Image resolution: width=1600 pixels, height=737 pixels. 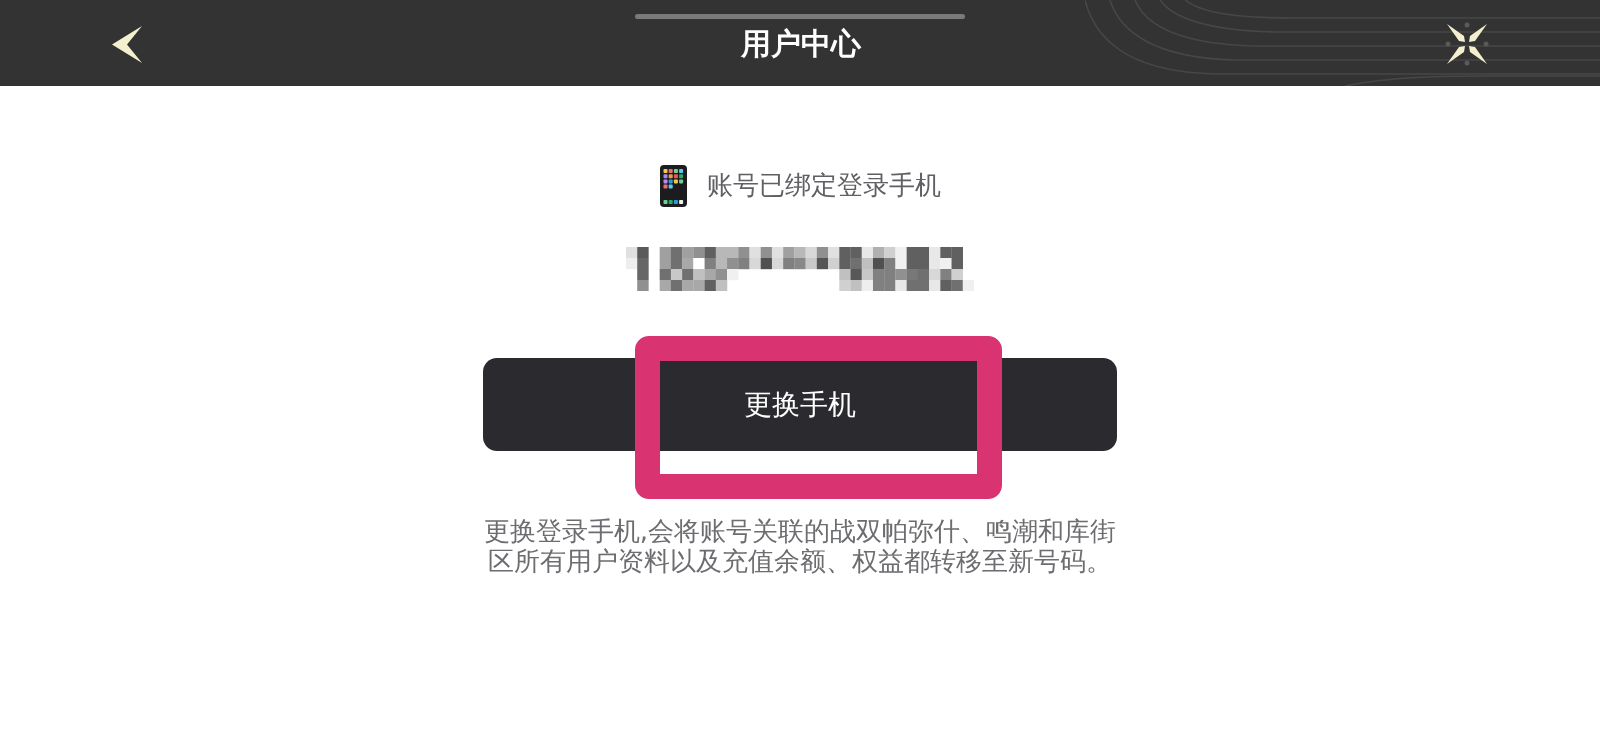 What do you see at coordinates (1467, 44) in the screenshot?
I see `close-icon` at bounding box center [1467, 44].